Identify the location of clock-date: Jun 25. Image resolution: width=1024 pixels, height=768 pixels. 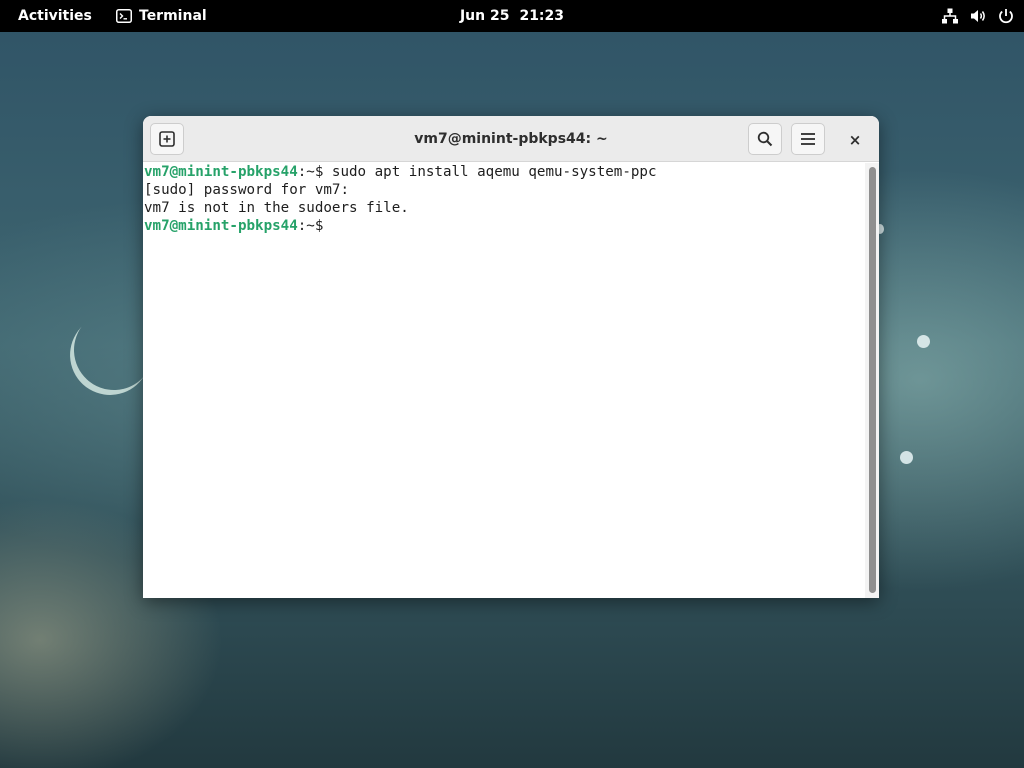
(484, 16).